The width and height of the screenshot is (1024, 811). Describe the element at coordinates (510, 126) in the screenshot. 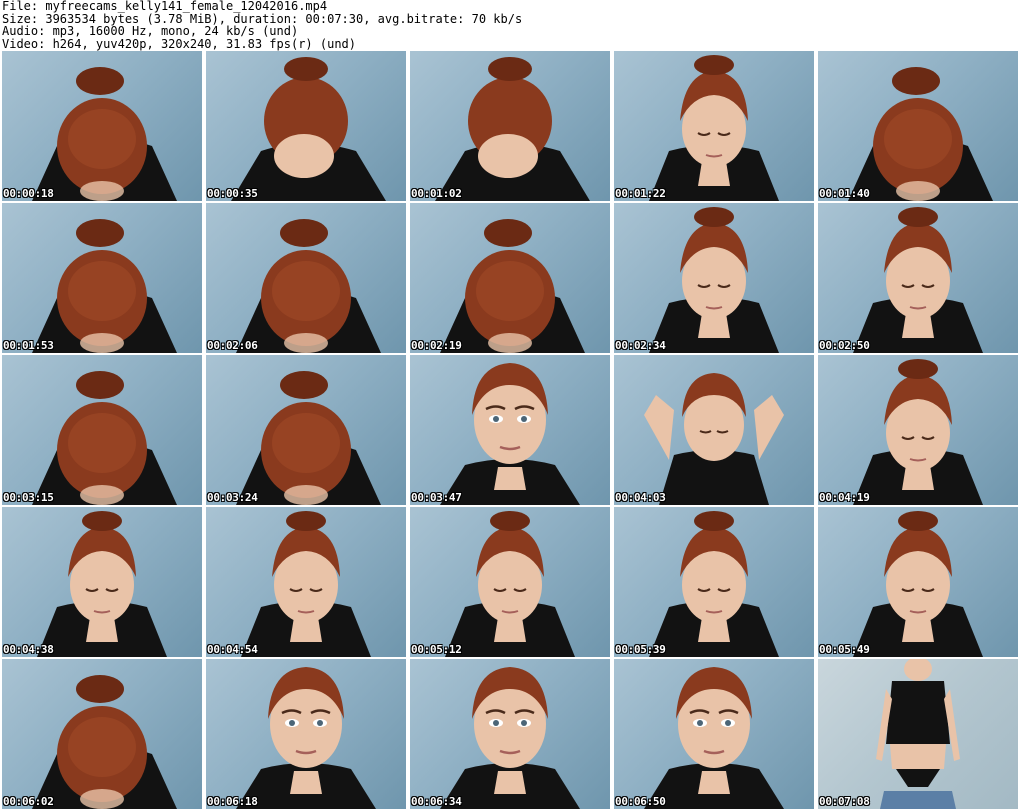

I see `thumbnail-frame: 00:01:02` at that location.